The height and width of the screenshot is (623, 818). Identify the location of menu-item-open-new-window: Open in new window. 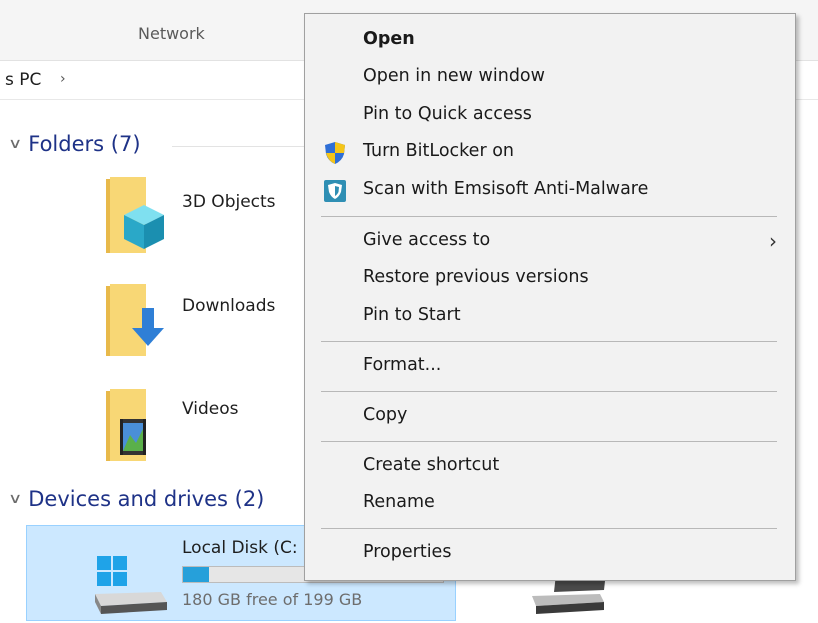
(550, 78).